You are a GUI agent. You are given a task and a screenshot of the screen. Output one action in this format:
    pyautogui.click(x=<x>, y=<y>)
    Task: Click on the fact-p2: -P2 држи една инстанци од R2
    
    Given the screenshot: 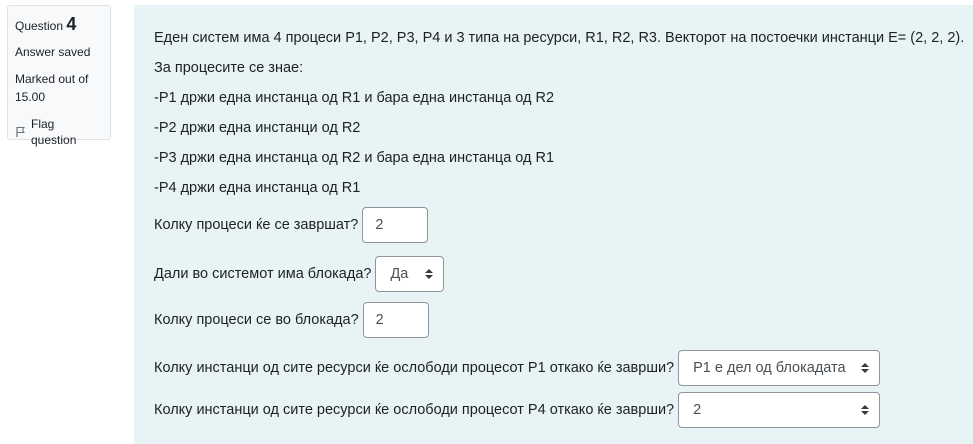 What is the action you would take?
    pyautogui.click(x=257, y=128)
    